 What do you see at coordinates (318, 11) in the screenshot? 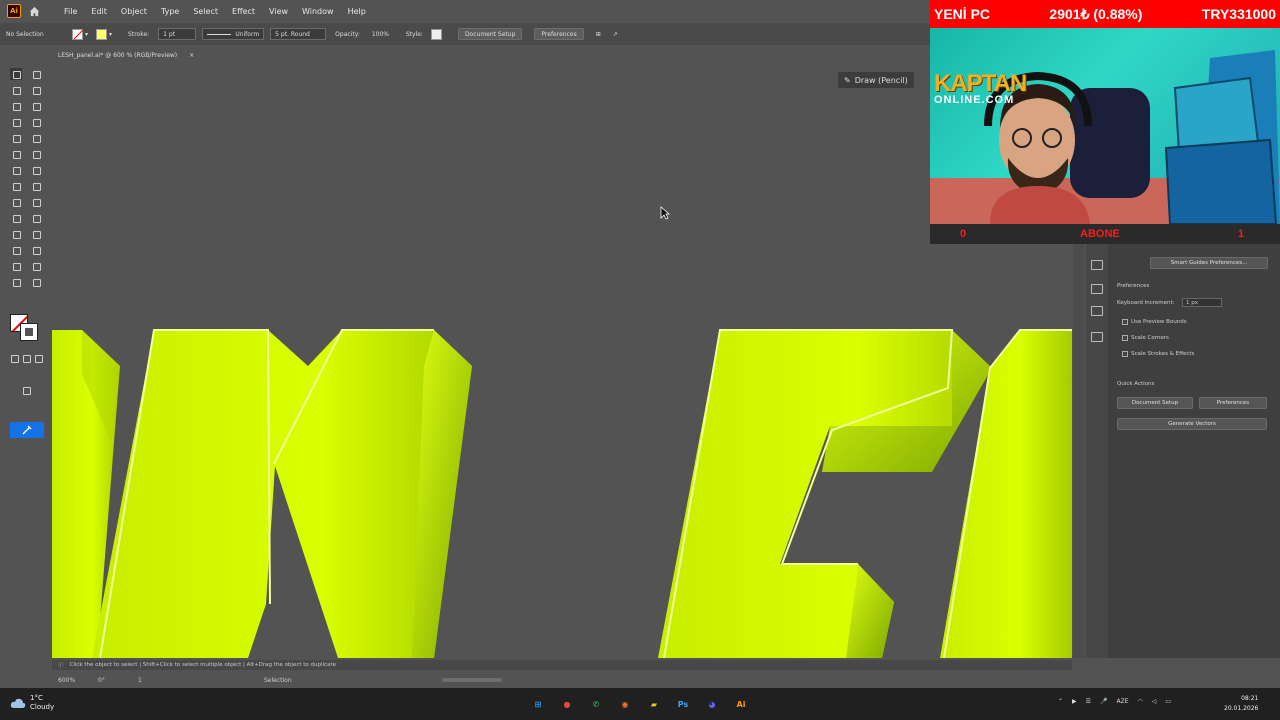
I see `menu-window: Window` at bounding box center [318, 11].